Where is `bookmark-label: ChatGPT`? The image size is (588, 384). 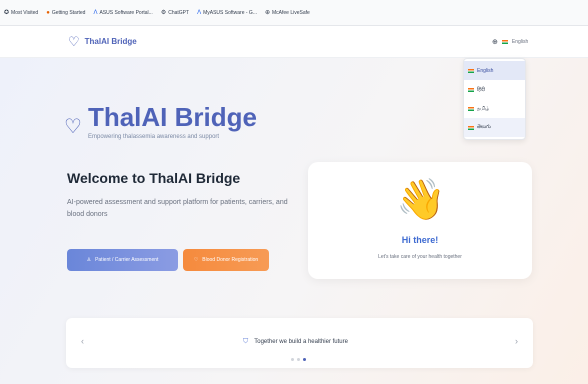 bookmark-label: ChatGPT is located at coordinates (179, 12).